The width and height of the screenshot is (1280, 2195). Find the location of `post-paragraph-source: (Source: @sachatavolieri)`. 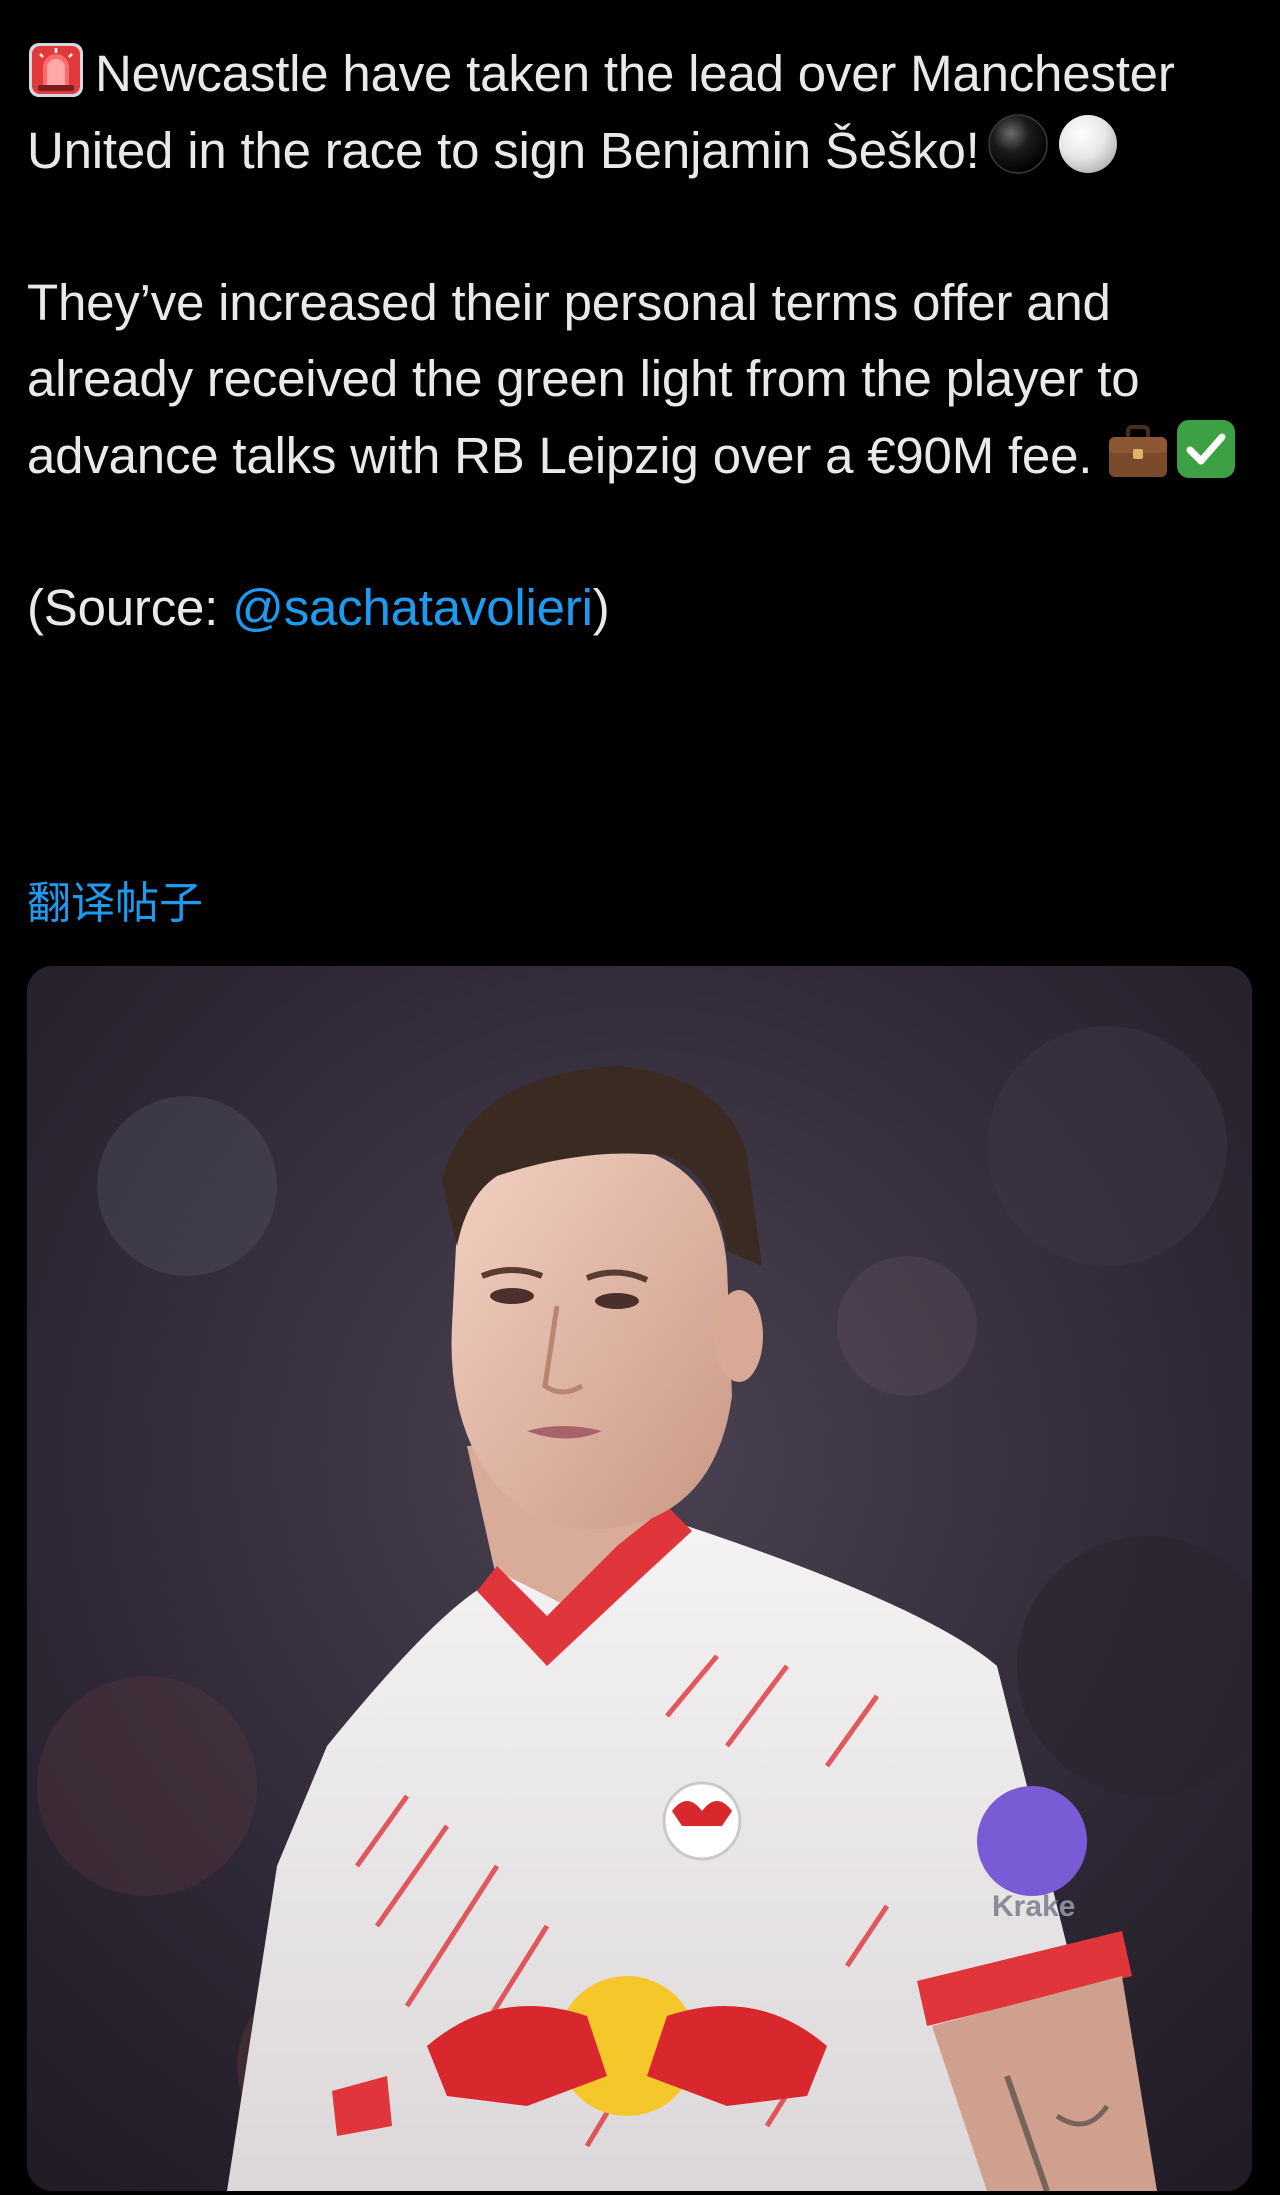

post-paragraph-source: (Source: @sachatavolieri) is located at coordinates (644, 608).